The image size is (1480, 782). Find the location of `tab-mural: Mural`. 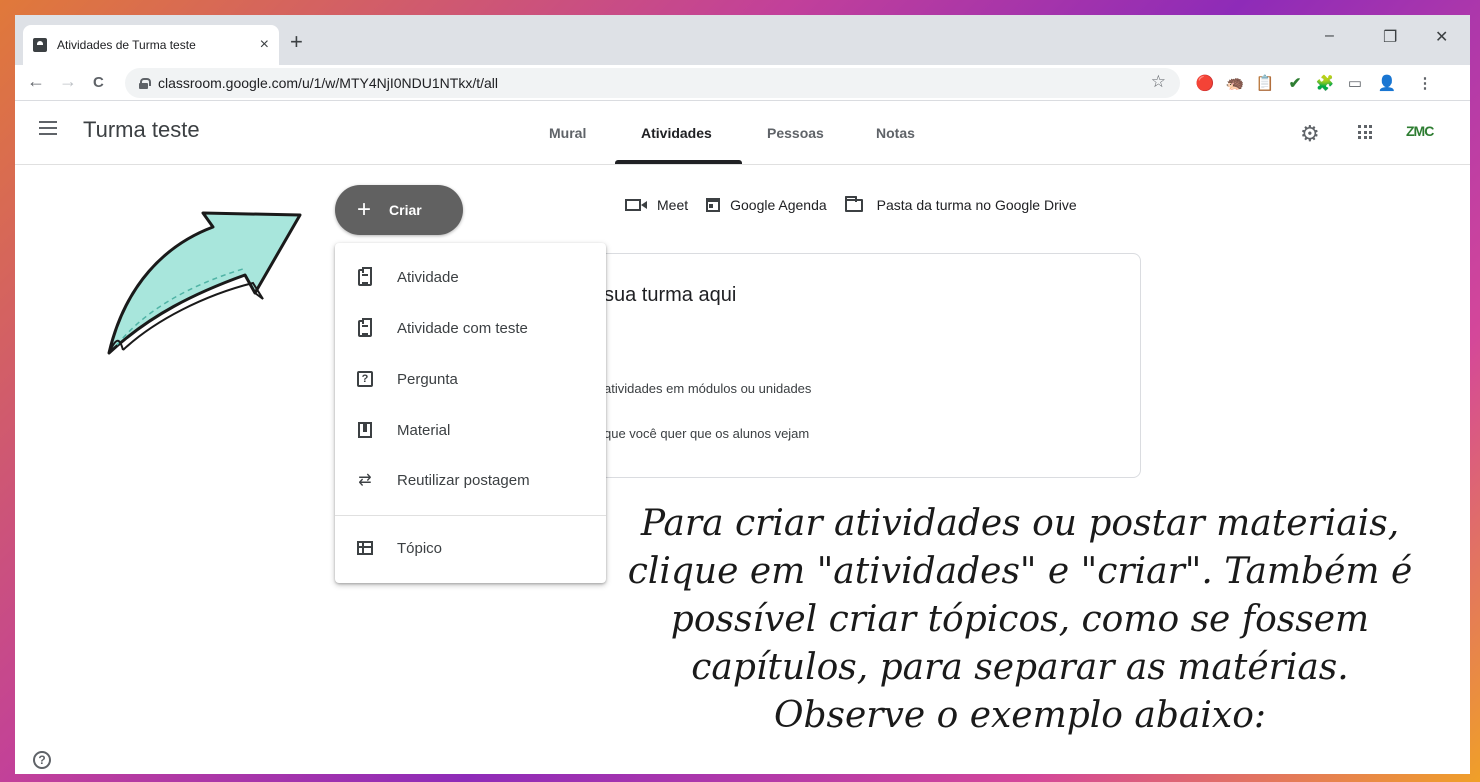

tab-mural: Mural is located at coordinates (567, 133).